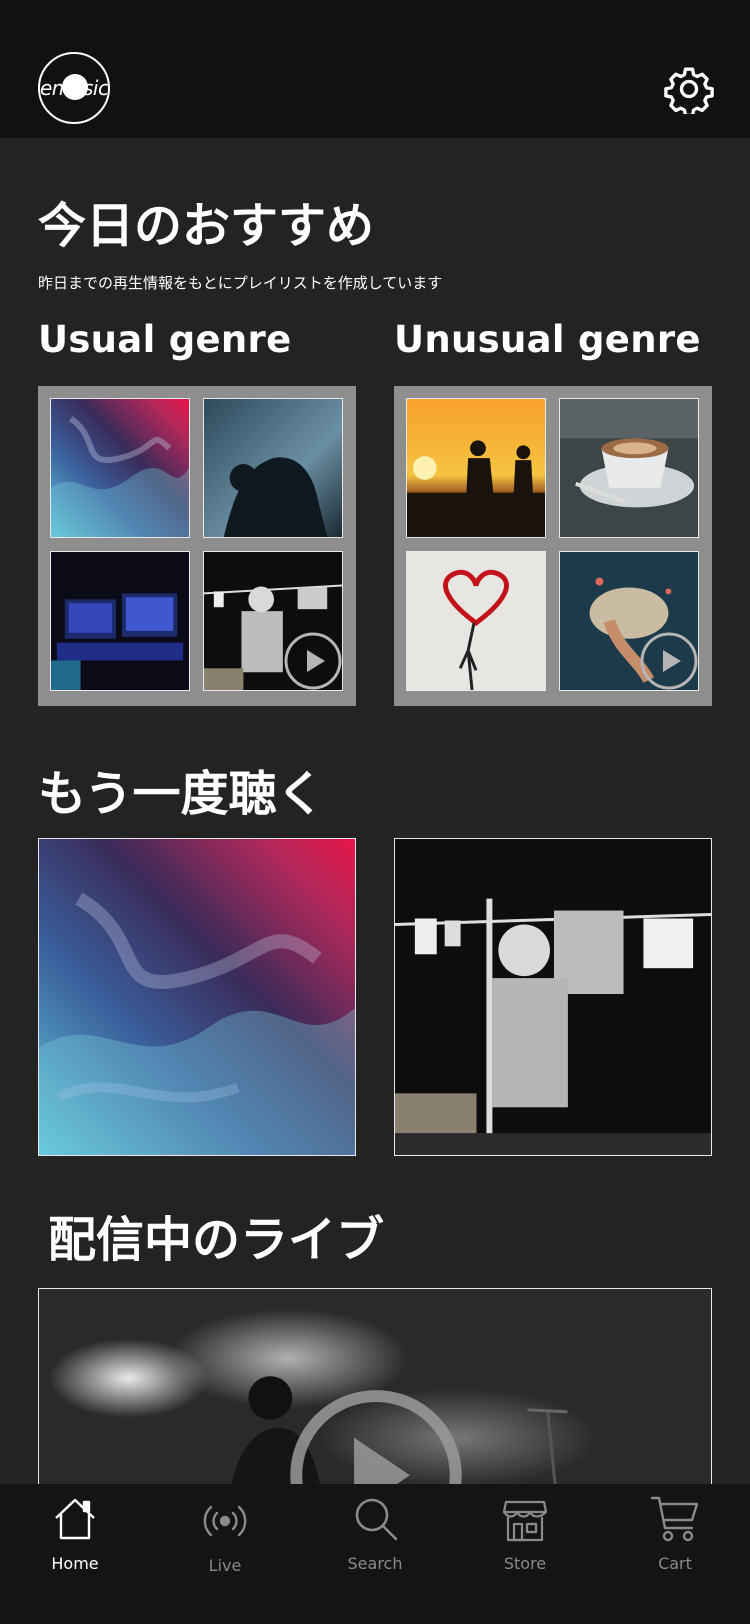 This screenshot has width=750, height=1624. What do you see at coordinates (553, 546) in the screenshot?
I see `unusual-genre-playlist` at bounding box center [553, 546].